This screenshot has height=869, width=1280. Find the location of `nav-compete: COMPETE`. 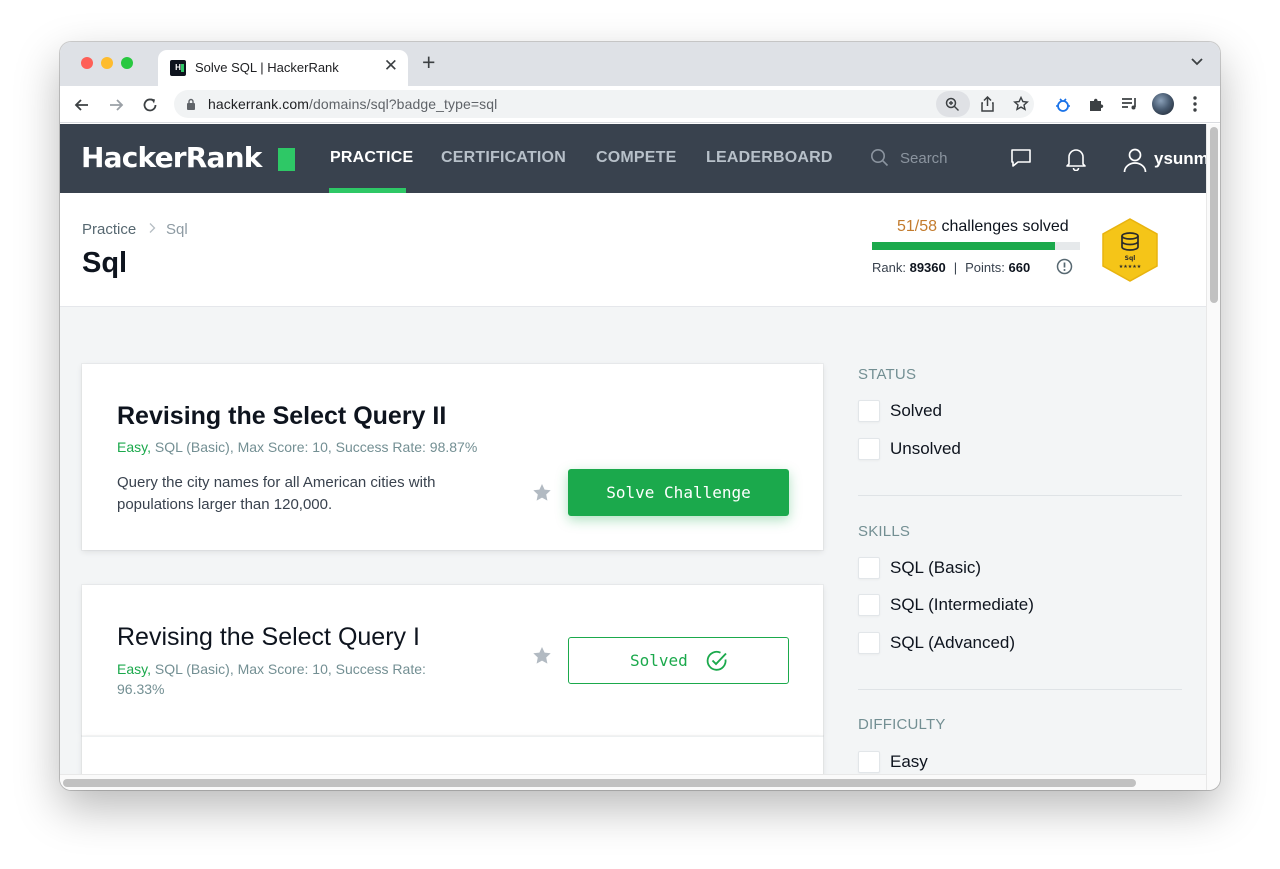

nav-compete: COMPETE is located at coordinates (636, 158).